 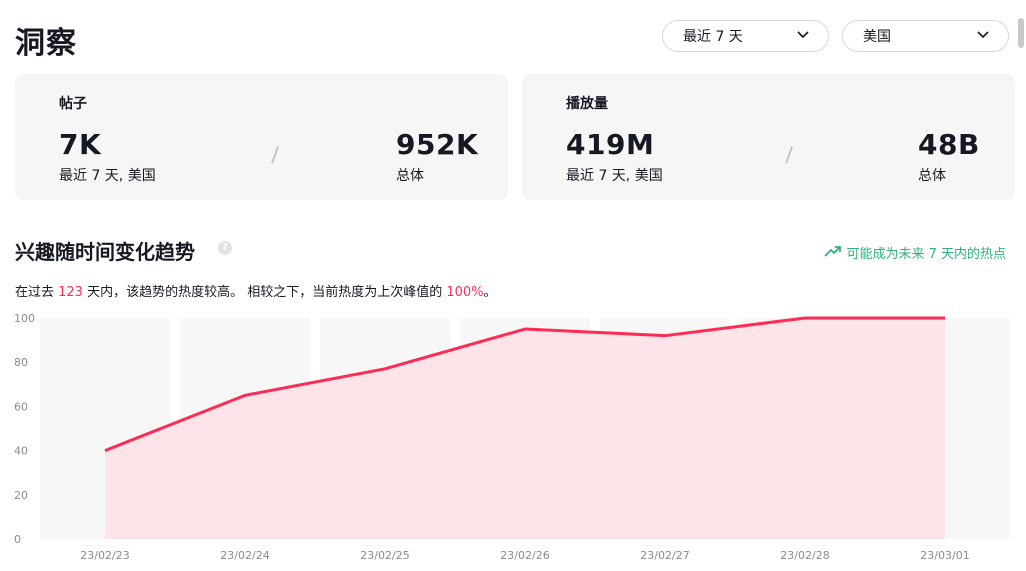 I want to click on y-tick-label: 80, so click(x=21, y=362).